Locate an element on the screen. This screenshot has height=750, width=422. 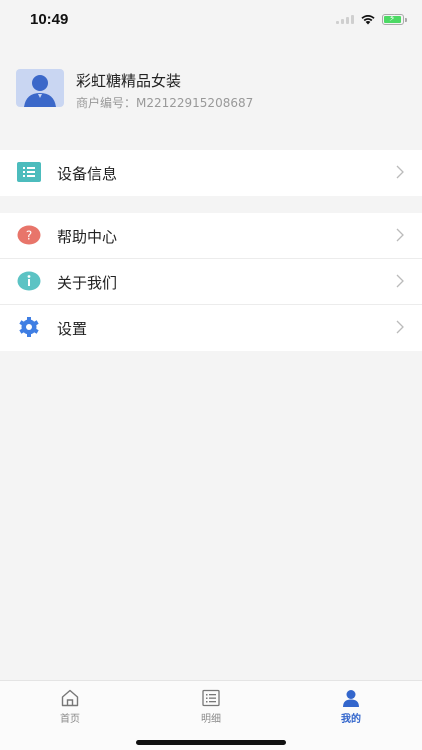
menu-item-device-info: 设备信息 is located at coordinates (211, 173).